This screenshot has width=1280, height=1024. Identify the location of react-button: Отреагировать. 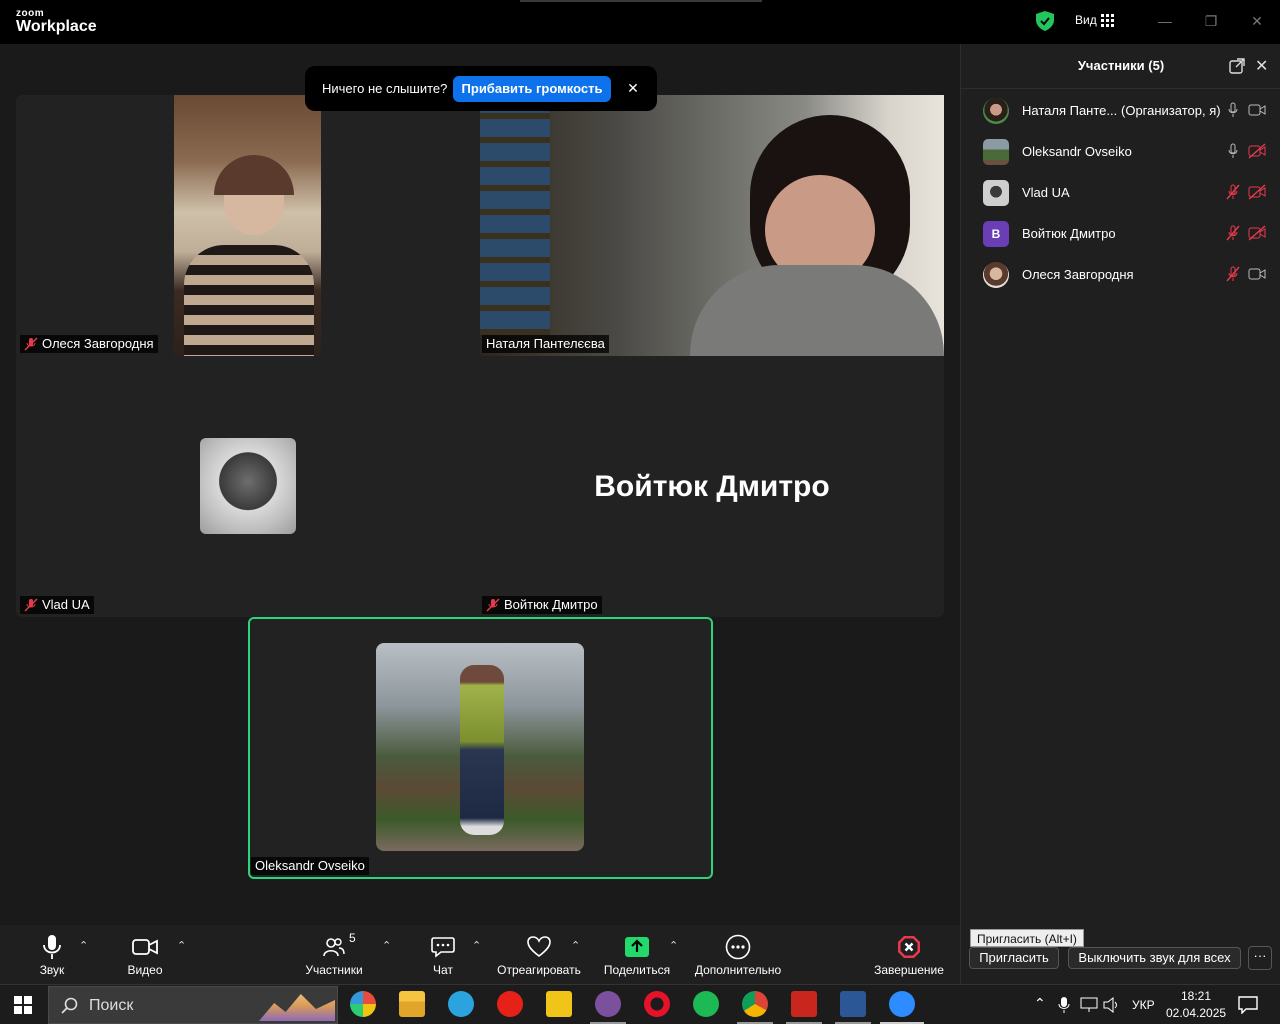
(539, 954).